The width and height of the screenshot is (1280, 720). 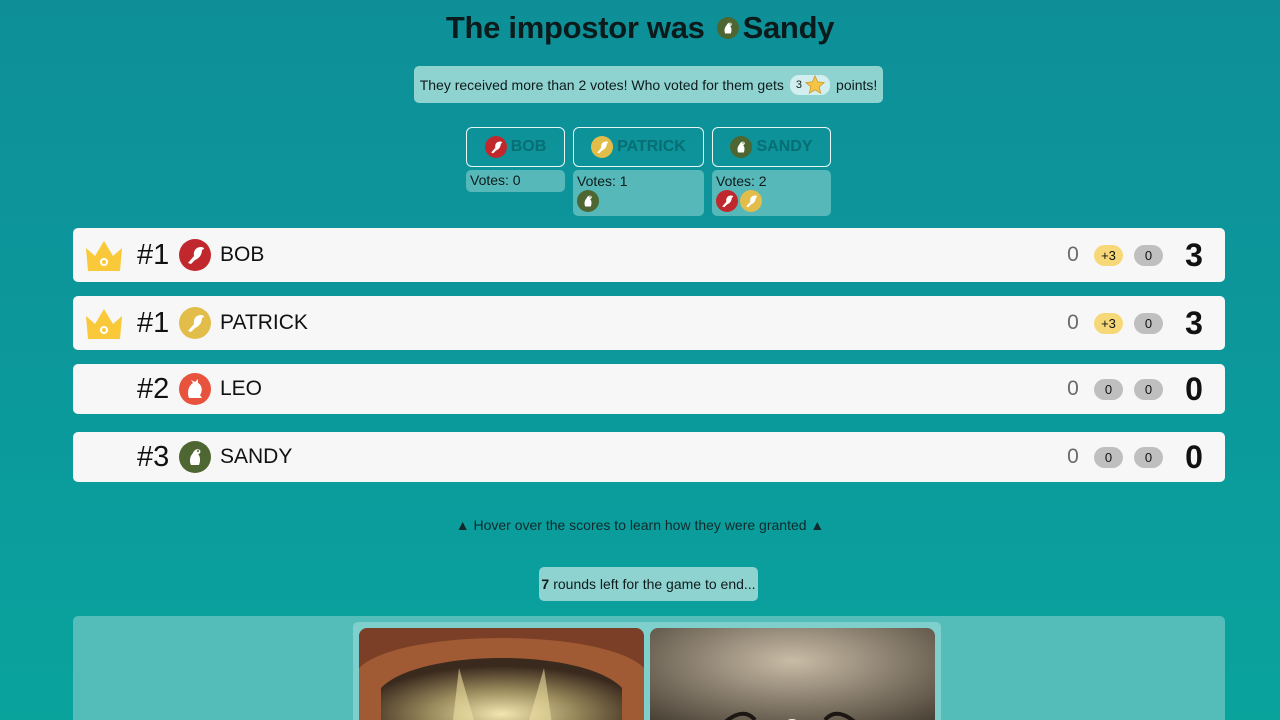 I want to click on player-name: PATRICK, so click(x=264, y=322).